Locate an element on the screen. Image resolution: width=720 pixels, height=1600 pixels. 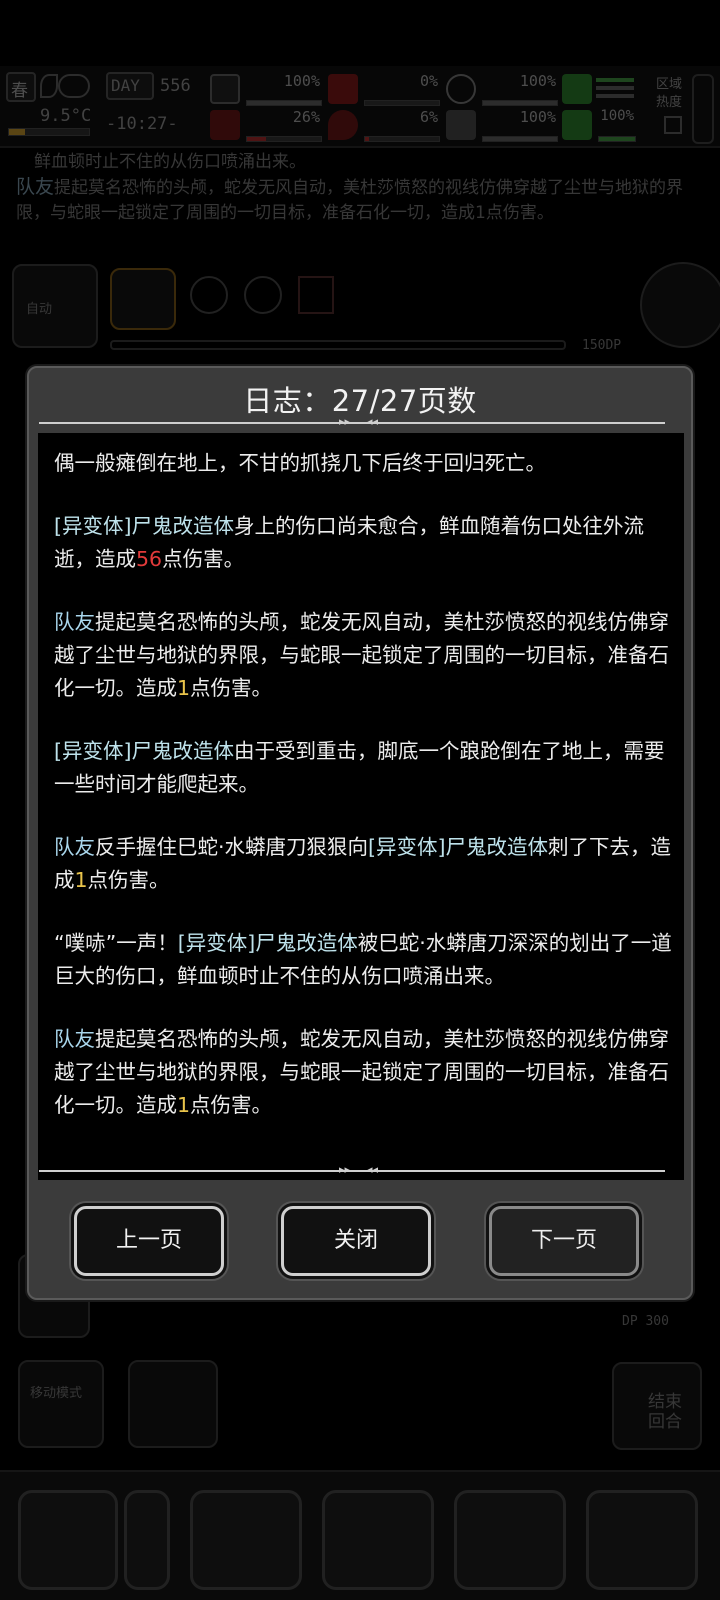
log-entry: [异变体]尸鬼改造体身上的伤口尚未愈合，鲜血随着伤口处往外流逝，造成56点伤害。 is located at coordinates (363, 543).